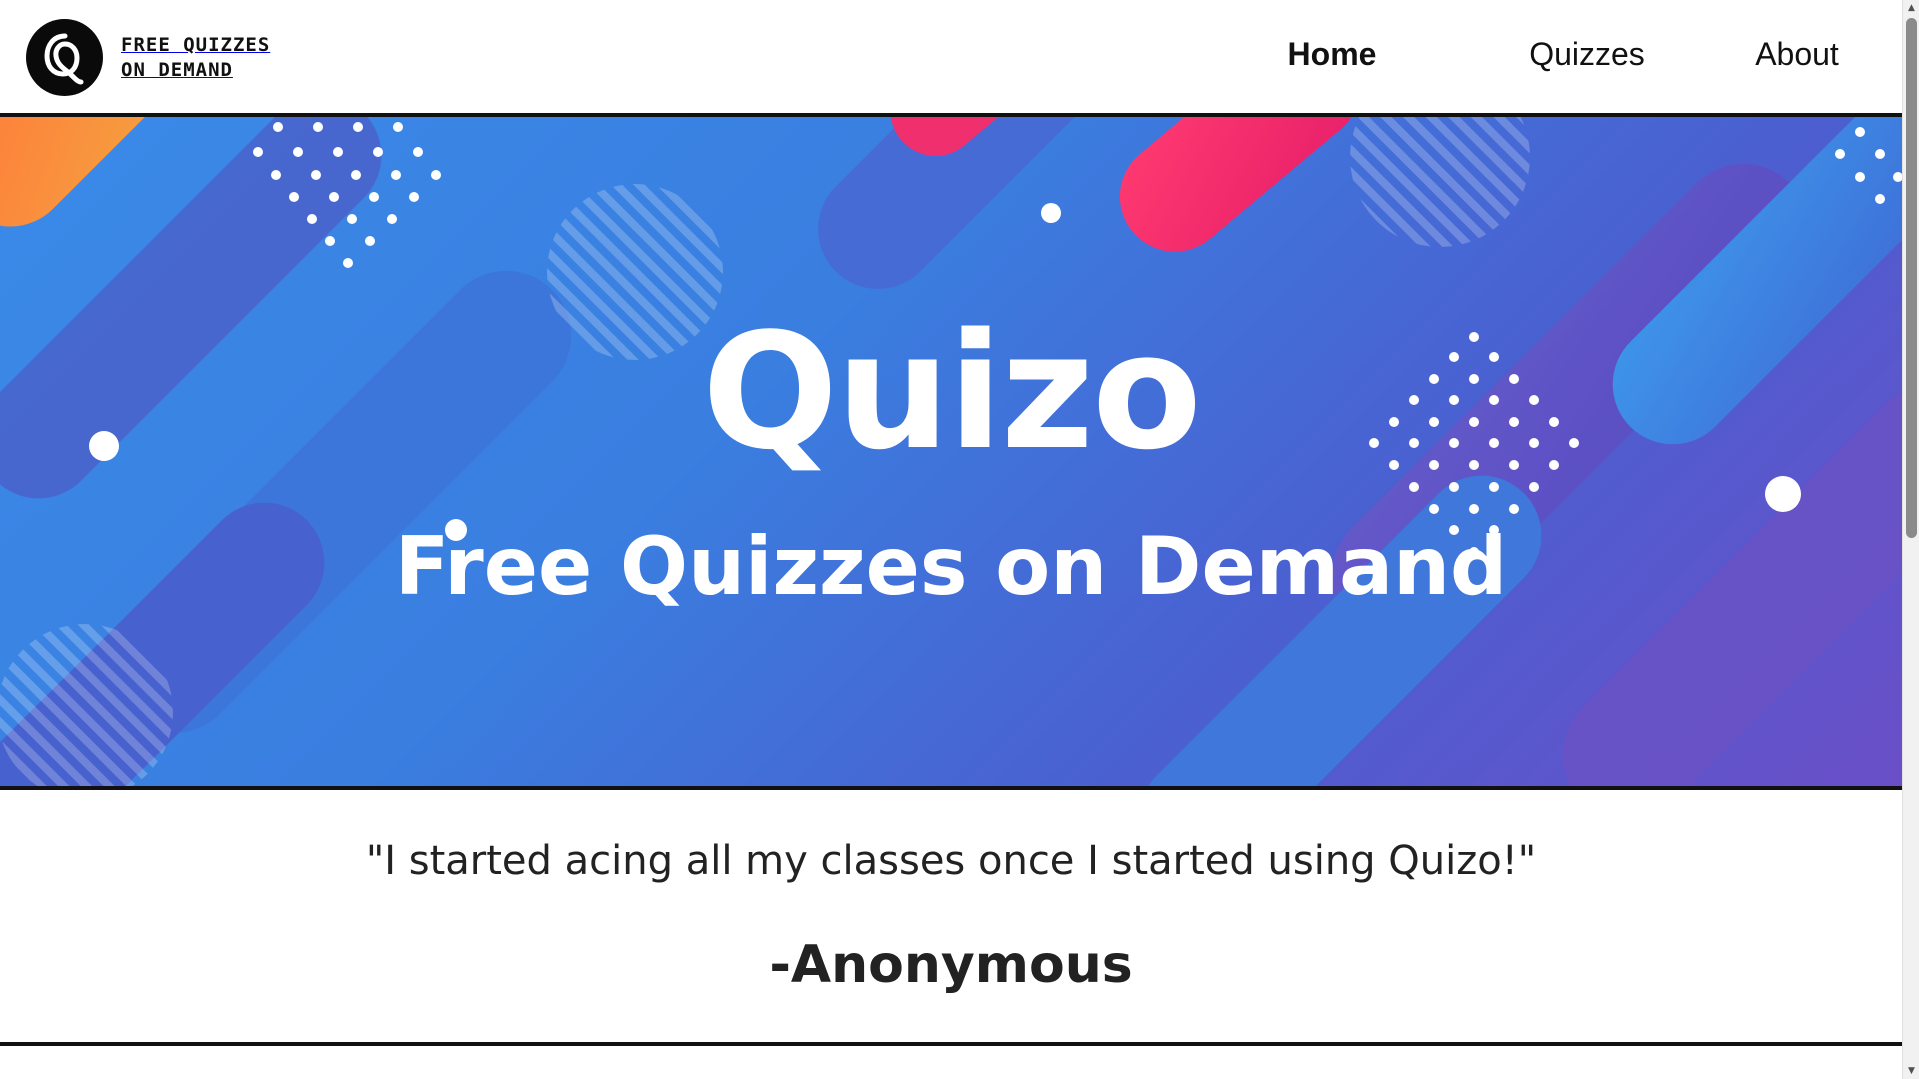 Image resolution: width=1919 pixels, height=1079 pixels. What do you see at coordinates (1911, 1071) in the screenshot?
I see `scroll-down-arrow-icon: ▼` at bounding box center [1911, 1071].